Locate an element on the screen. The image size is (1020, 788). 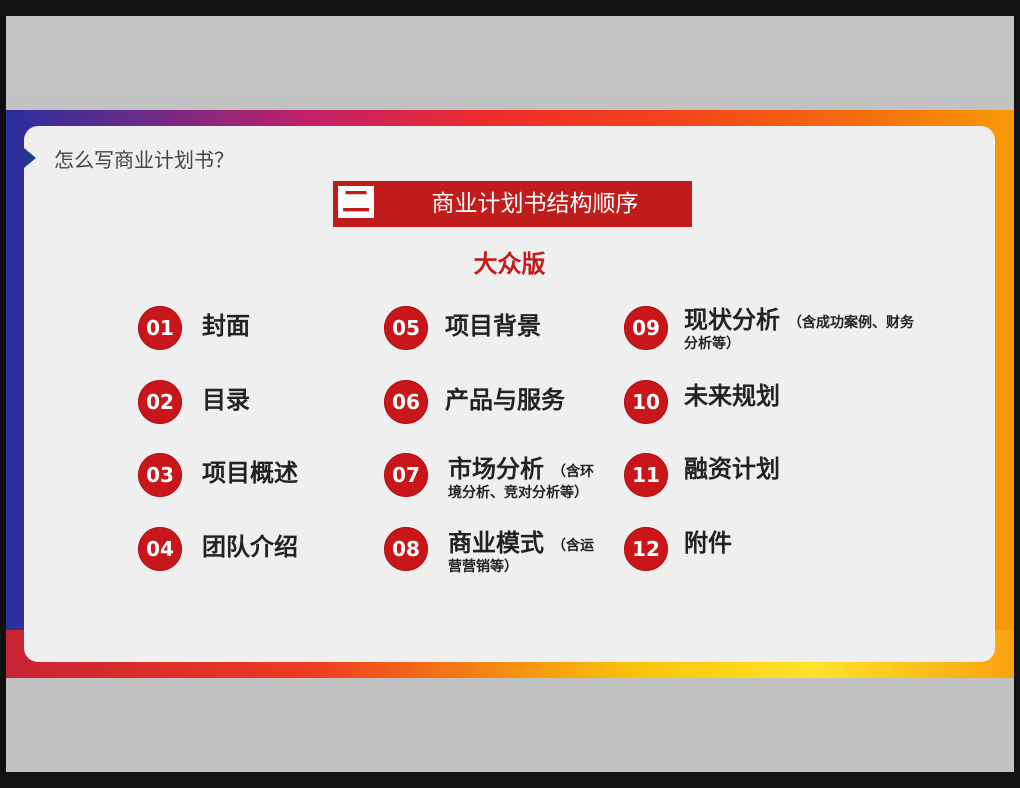
item-label: 封面 is located at coordinates (226, 326).